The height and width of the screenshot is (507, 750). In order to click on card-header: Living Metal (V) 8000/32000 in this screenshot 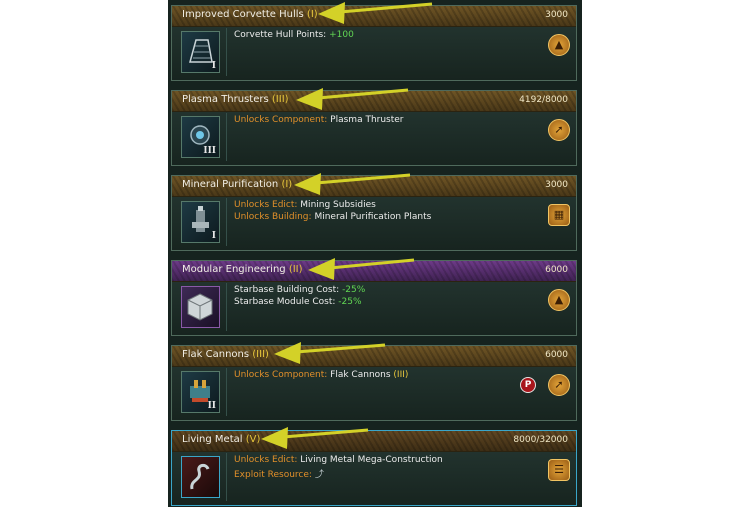, I will do `click(374, 441)`.